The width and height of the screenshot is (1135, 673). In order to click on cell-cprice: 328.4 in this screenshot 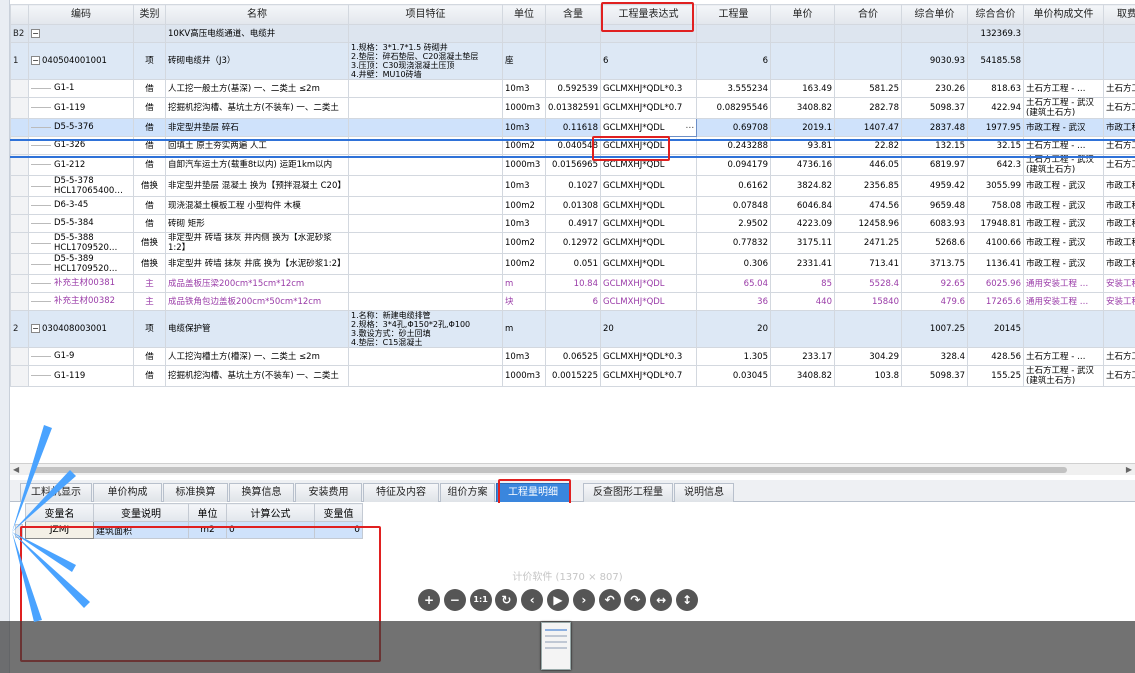, I will do `click(934, 356)`.